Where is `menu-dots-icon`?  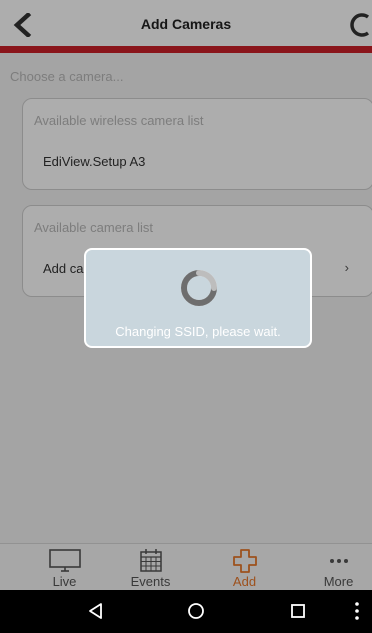 menu-dots-icon is located at coordinates (357, 611).